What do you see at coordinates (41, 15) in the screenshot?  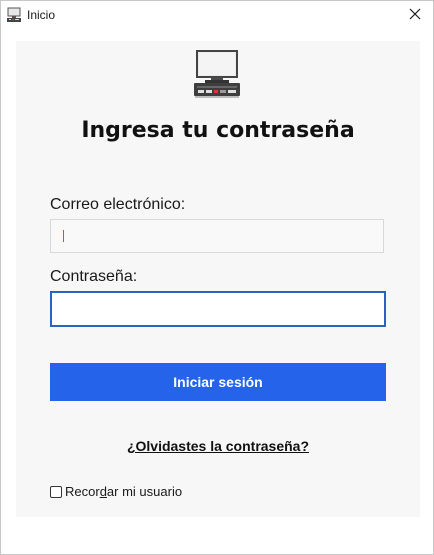 I see `window-title: Inicio` at bounding box center [41, 15].